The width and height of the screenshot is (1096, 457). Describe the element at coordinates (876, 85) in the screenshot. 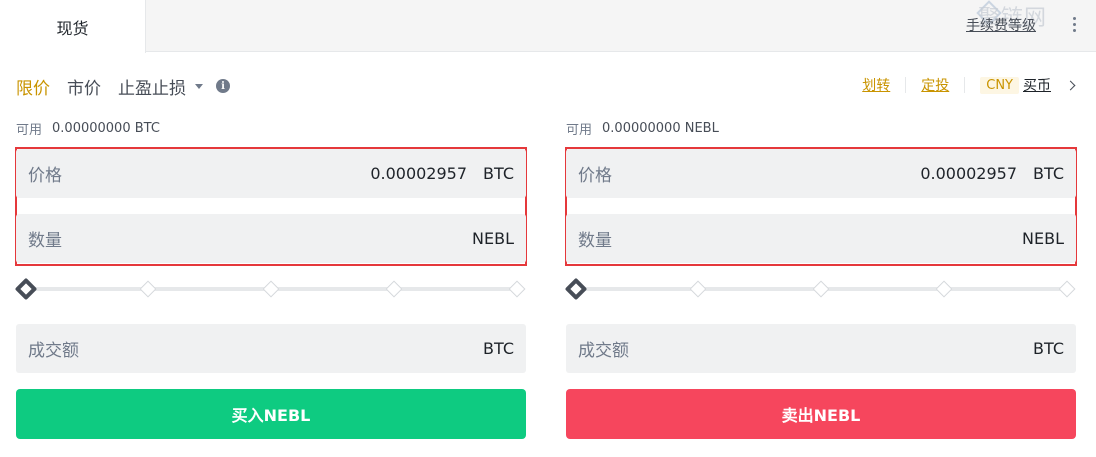

I see `transfer-link: 划转` at that location.